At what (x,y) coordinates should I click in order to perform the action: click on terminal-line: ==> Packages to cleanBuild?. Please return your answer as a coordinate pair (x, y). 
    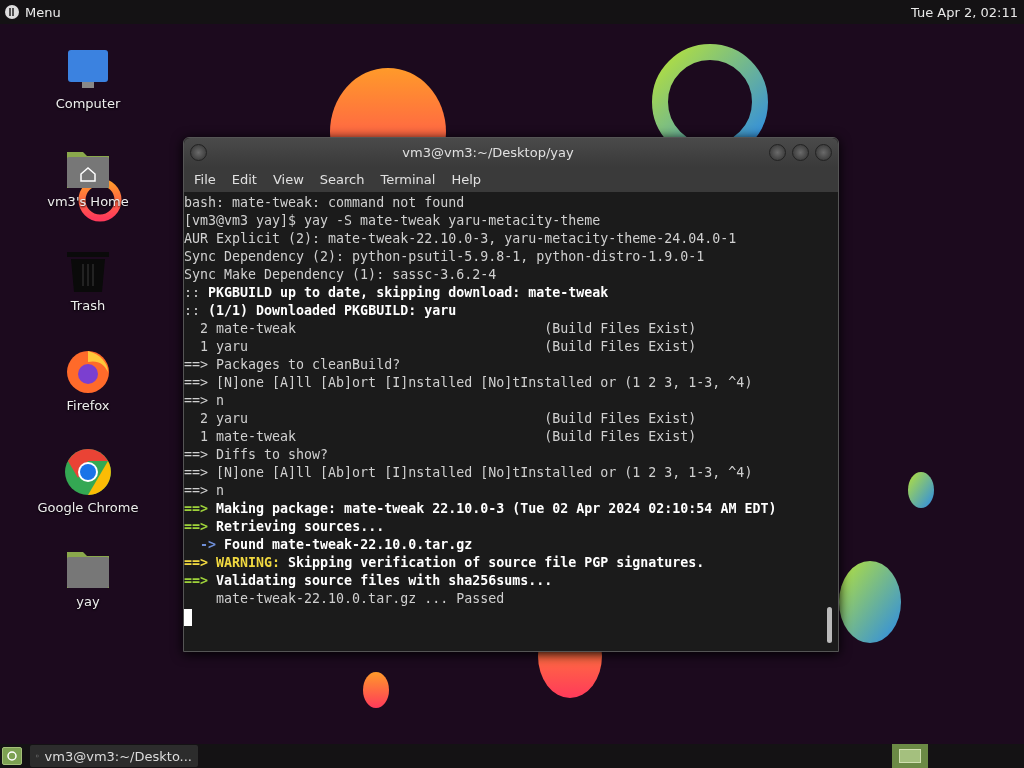
    Looking at the image, I should click on (292, 365).